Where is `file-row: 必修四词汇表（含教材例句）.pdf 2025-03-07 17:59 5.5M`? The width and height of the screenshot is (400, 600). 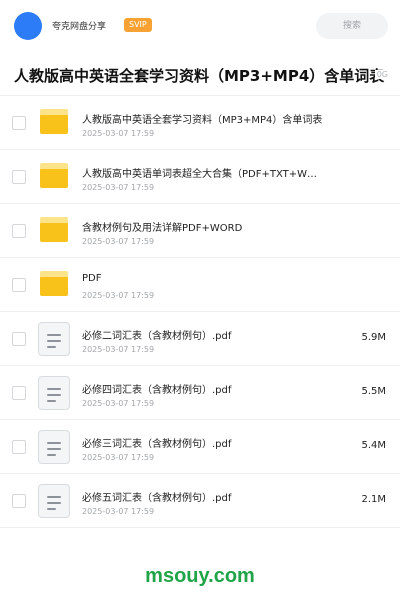 file-row: 必修四词汇表（含教材例句）.pdf 2025-03-07 17:59 5.5M is located at coordinates (200, 393).